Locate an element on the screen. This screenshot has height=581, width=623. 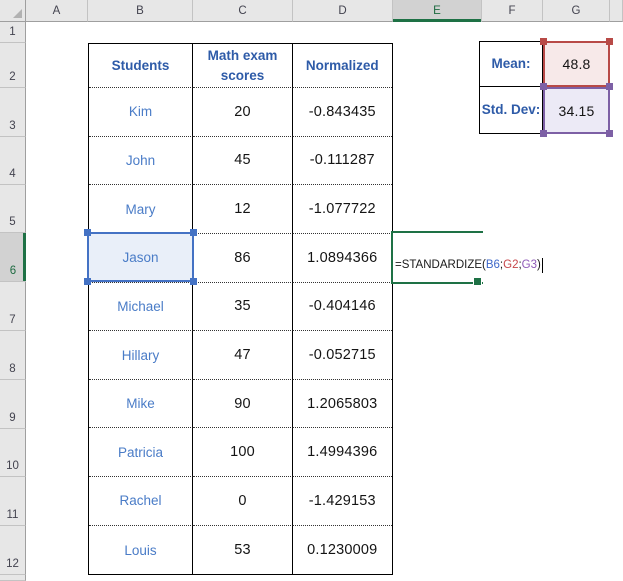
cell-d8-normalized: -0.052715 is located at coordinates (342, 355).